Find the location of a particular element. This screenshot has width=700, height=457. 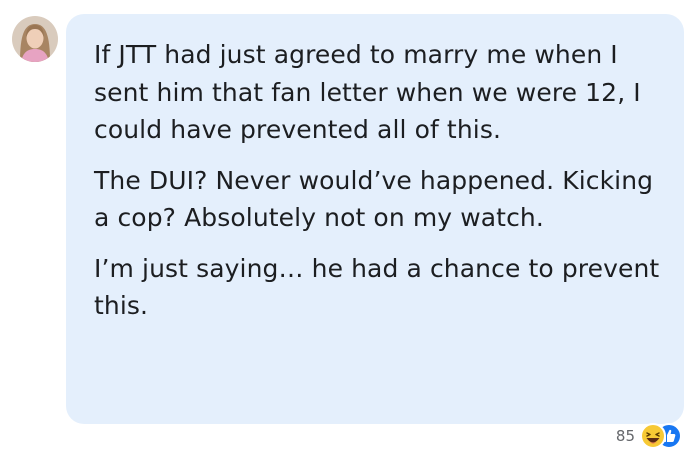

haha-icon is located at coordinates (653, 436).